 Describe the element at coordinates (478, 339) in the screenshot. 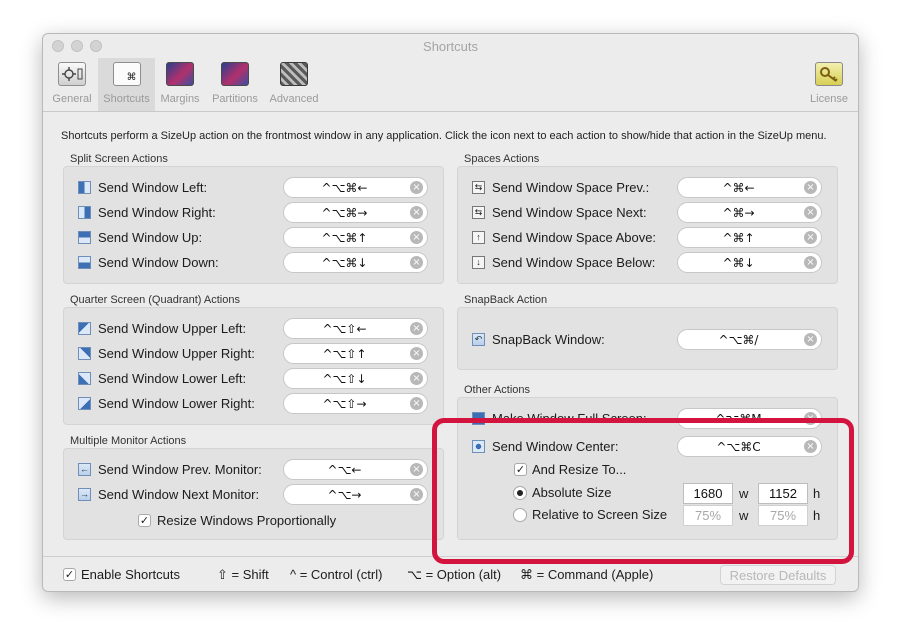

I see `snapback-icon: ↶` at that location.